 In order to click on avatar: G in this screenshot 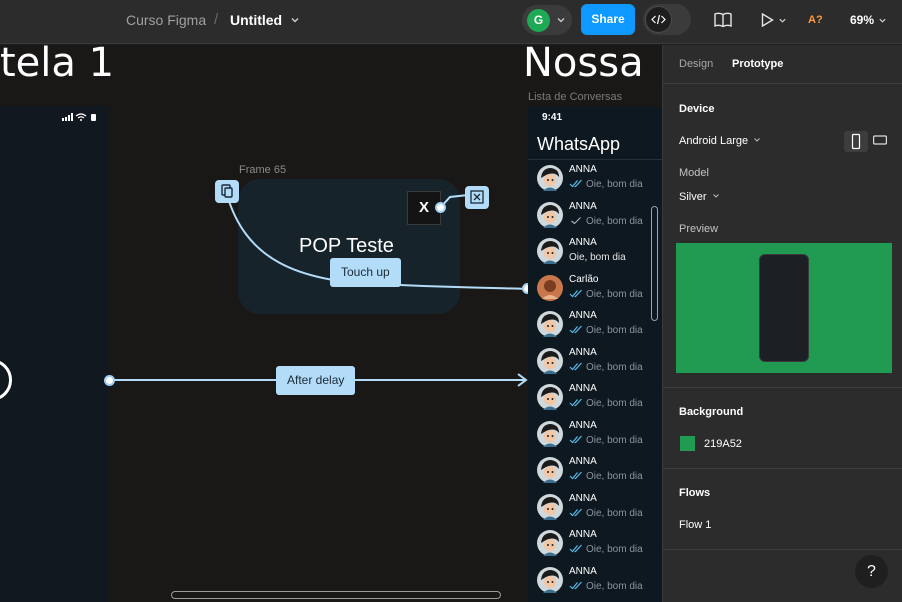, I will do `click(538, 20)`.